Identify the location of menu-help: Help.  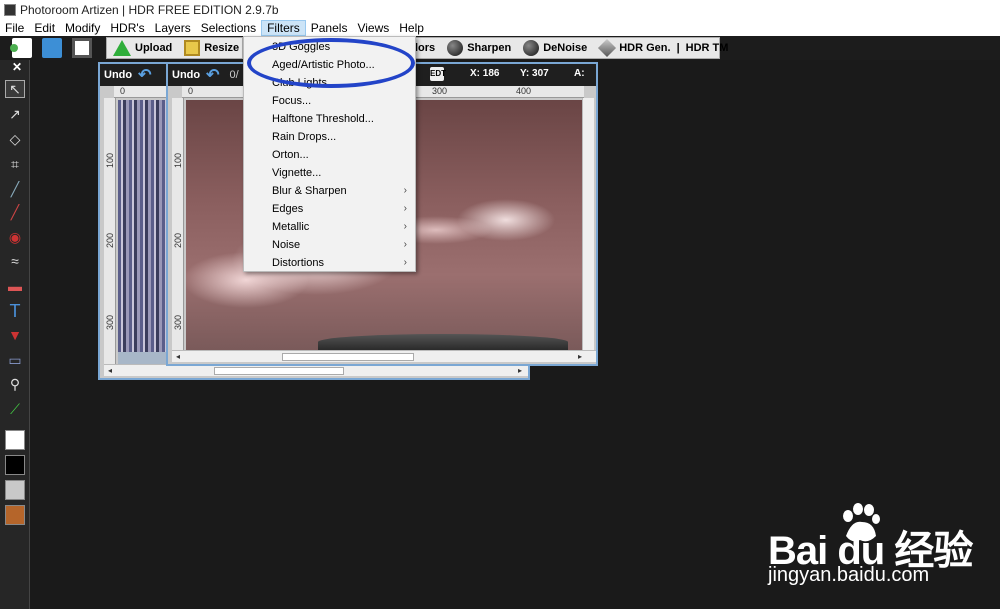
(411, 28).